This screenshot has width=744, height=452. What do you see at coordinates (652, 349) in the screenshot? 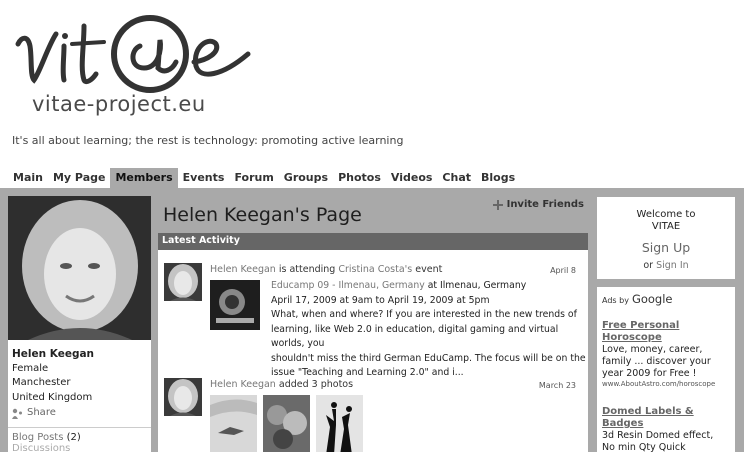
I see `ad-body: Love, money, career,` at bounding box center [652, 349].